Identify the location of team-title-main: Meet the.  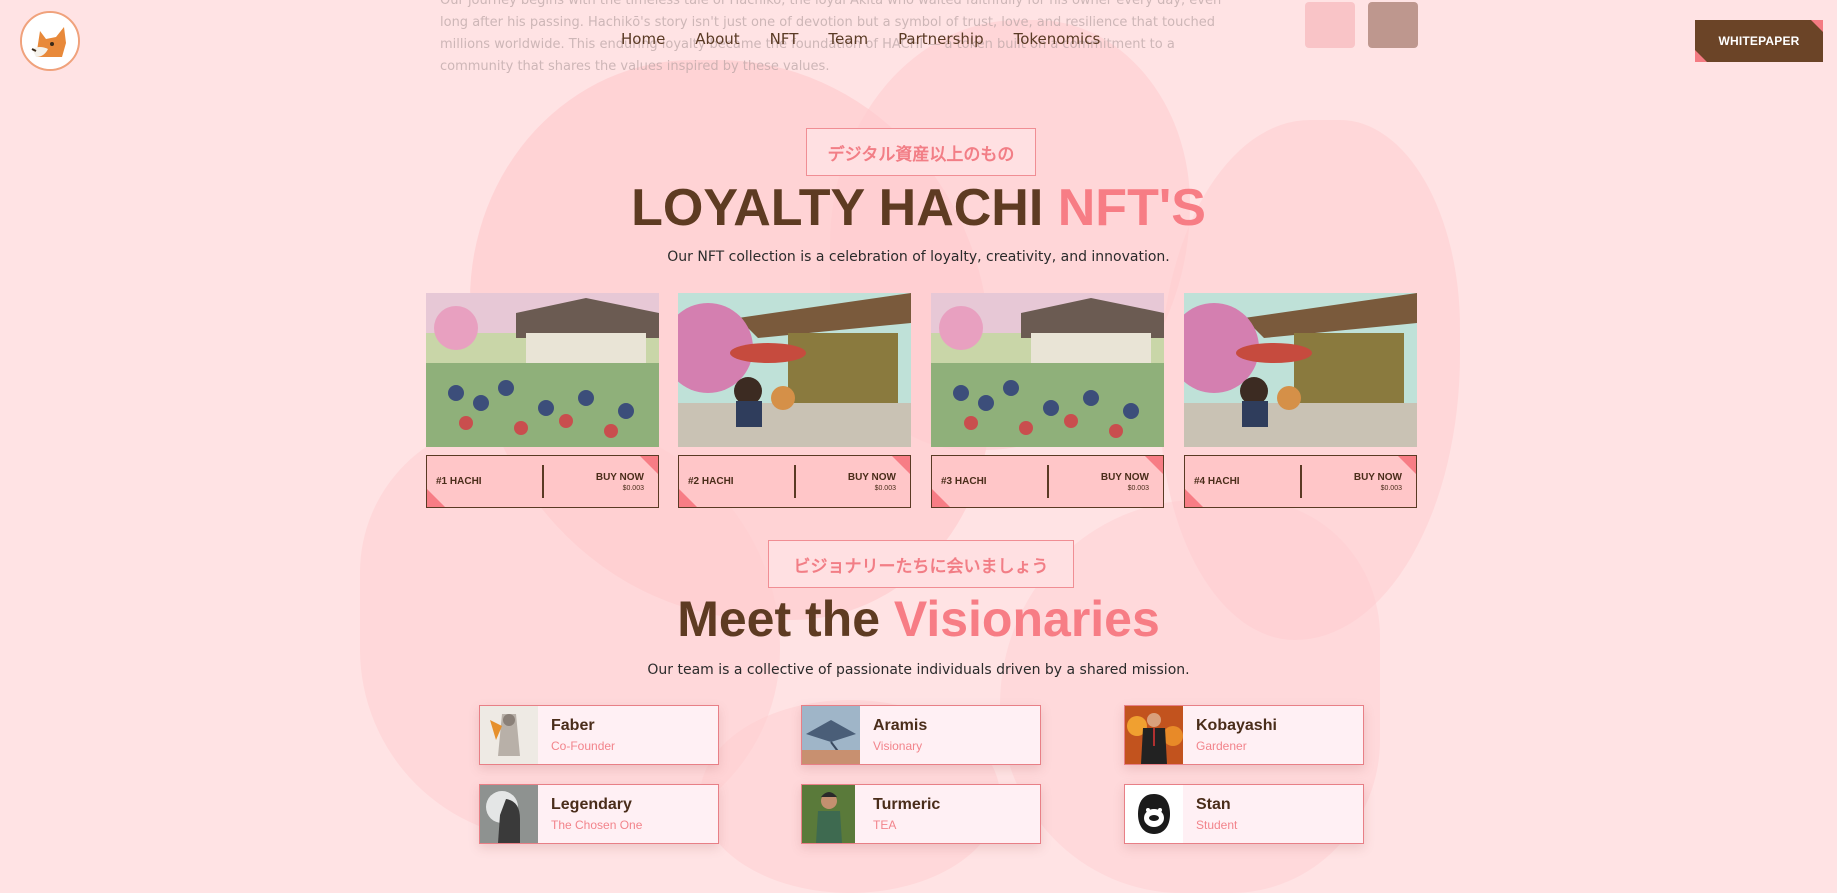
(785, 619).